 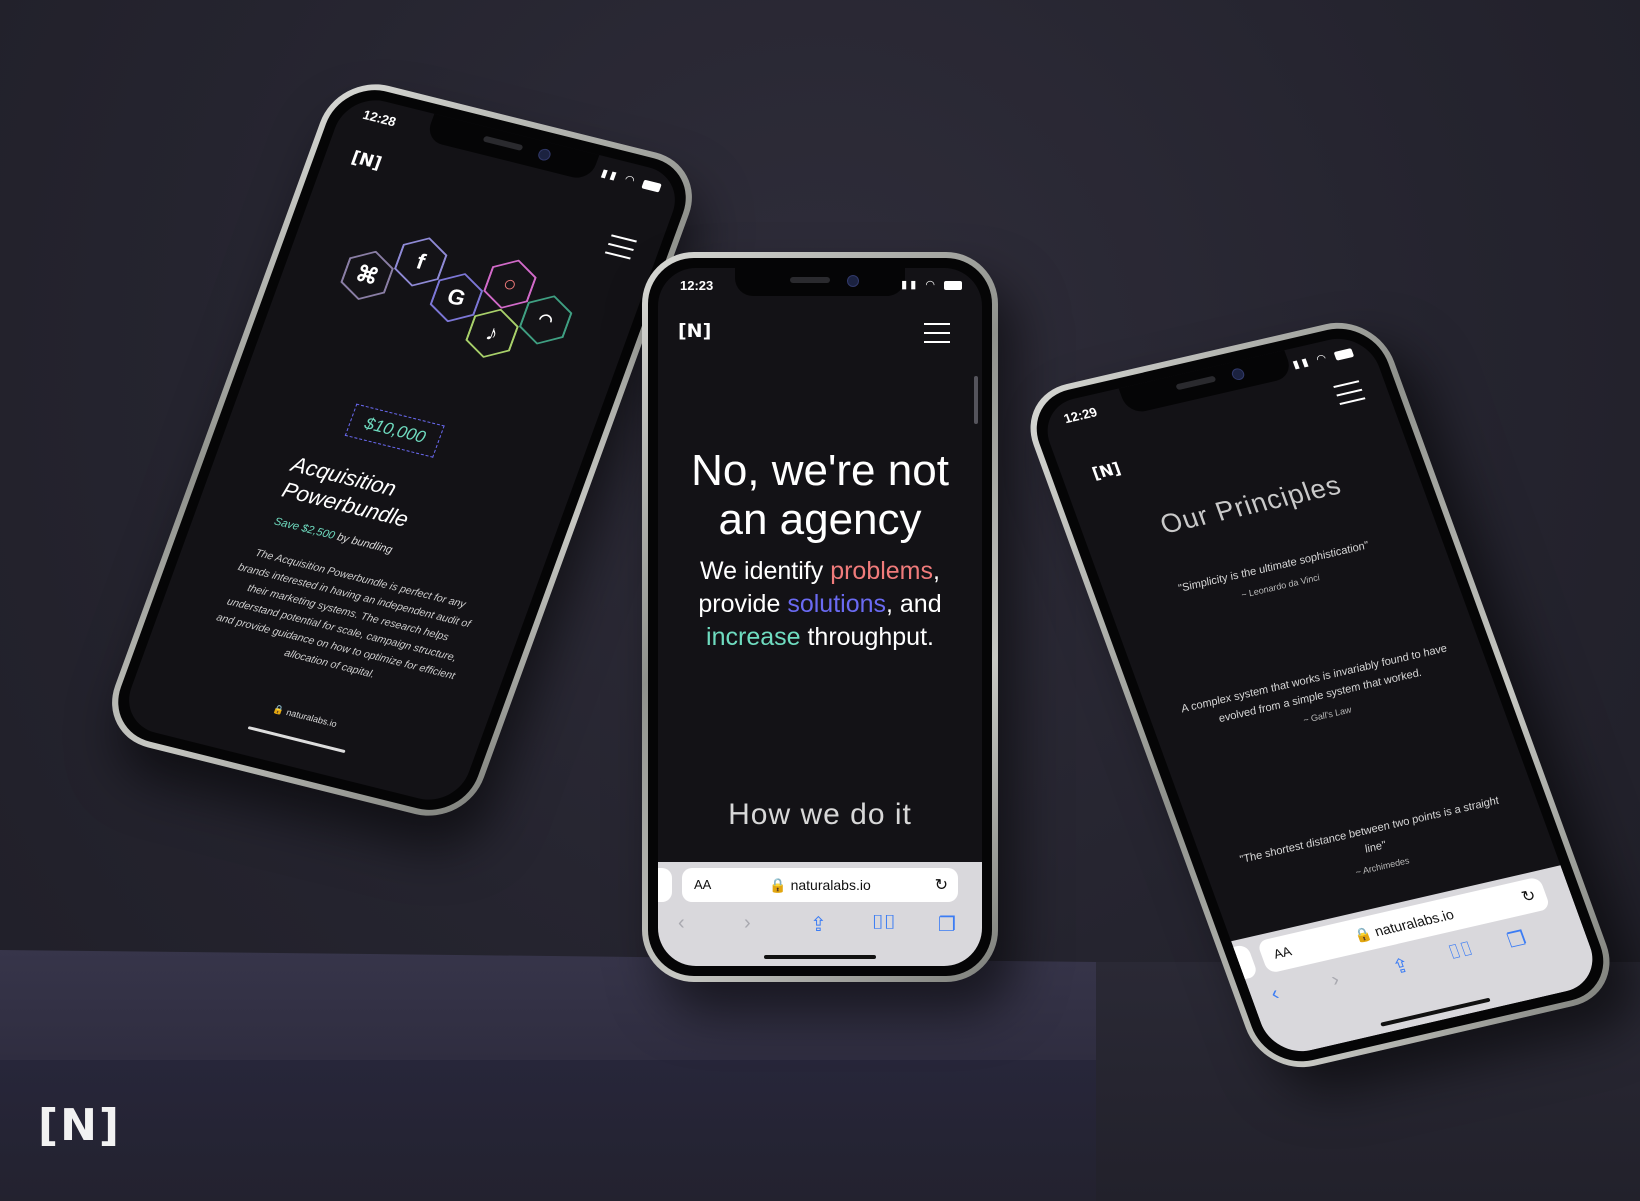 What do you see at coordinates (820, 814) in the screenshot?
I see `section-heading: How we do it` at bounding box center [820, 814].